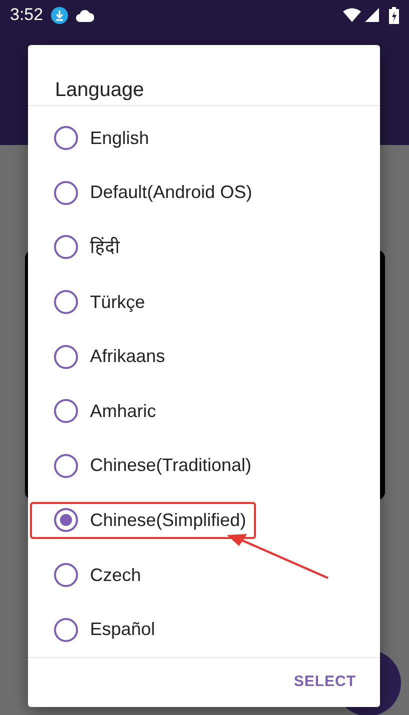 This screenshot has height=715, width=409. What do you see at coordinates (59, 15) in the screenshot?
I see `download-icon` at bounding box center [59, 15].